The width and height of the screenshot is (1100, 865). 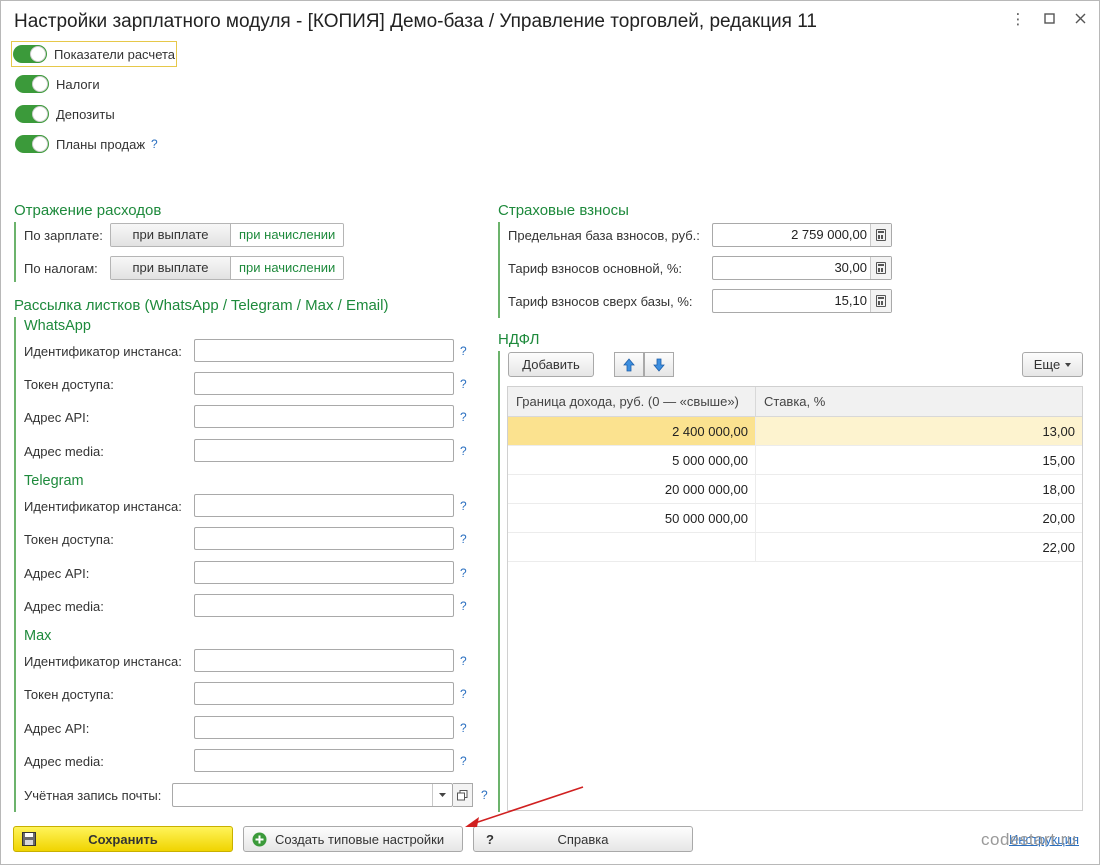 What do you see at coordinates (802, 301) in the screenshot?
I see `insurance-over-rate-input: 15,10` at bounding box center [802, 301].